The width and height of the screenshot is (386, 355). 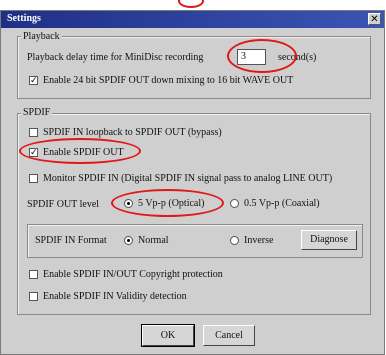 I want to click on format-label: SPDIF IN Format, so click(x=71, y=240).